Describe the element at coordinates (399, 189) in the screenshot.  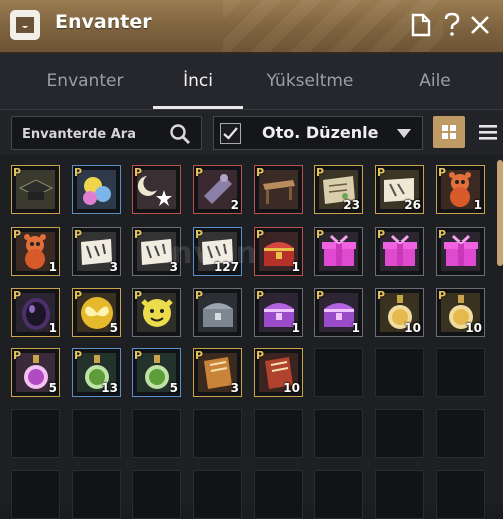
I see `inventory-item-ticket: P 26` at that location.